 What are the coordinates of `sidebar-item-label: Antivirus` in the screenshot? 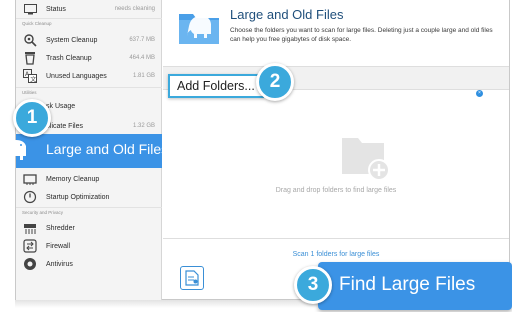 It's located at (59, 264).